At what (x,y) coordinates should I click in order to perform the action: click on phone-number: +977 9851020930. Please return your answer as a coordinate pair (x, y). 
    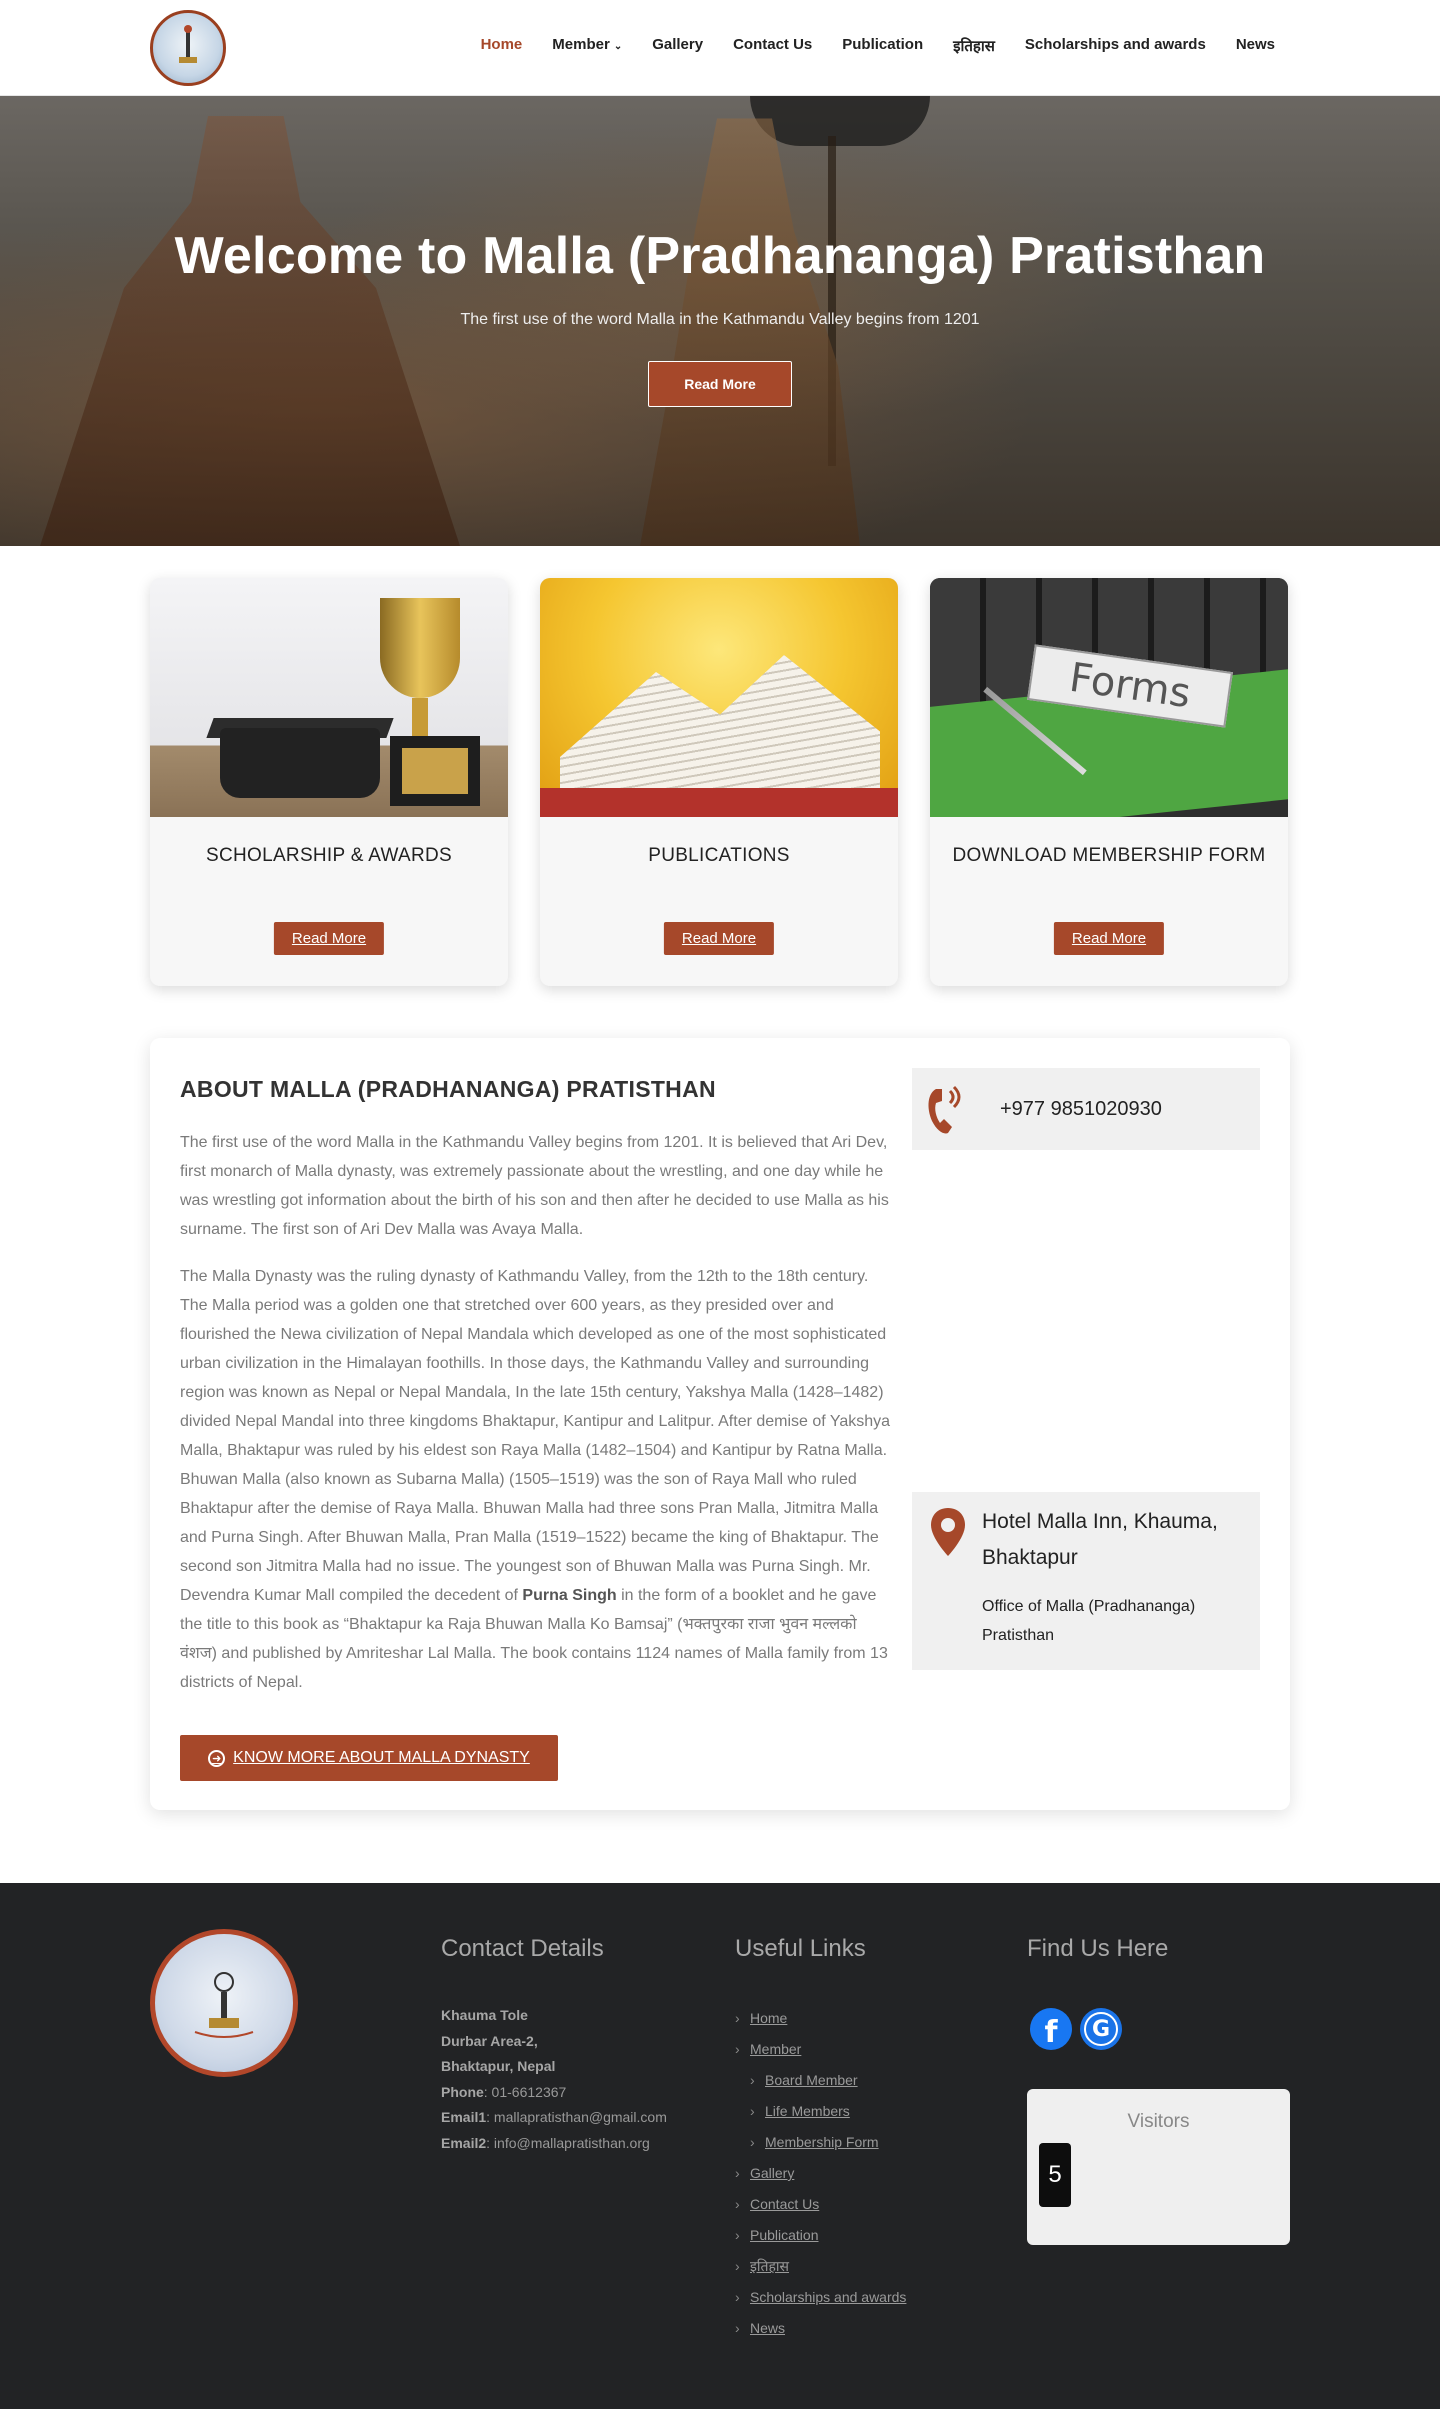
    Looking at the image, I should click on (1081, 1109).